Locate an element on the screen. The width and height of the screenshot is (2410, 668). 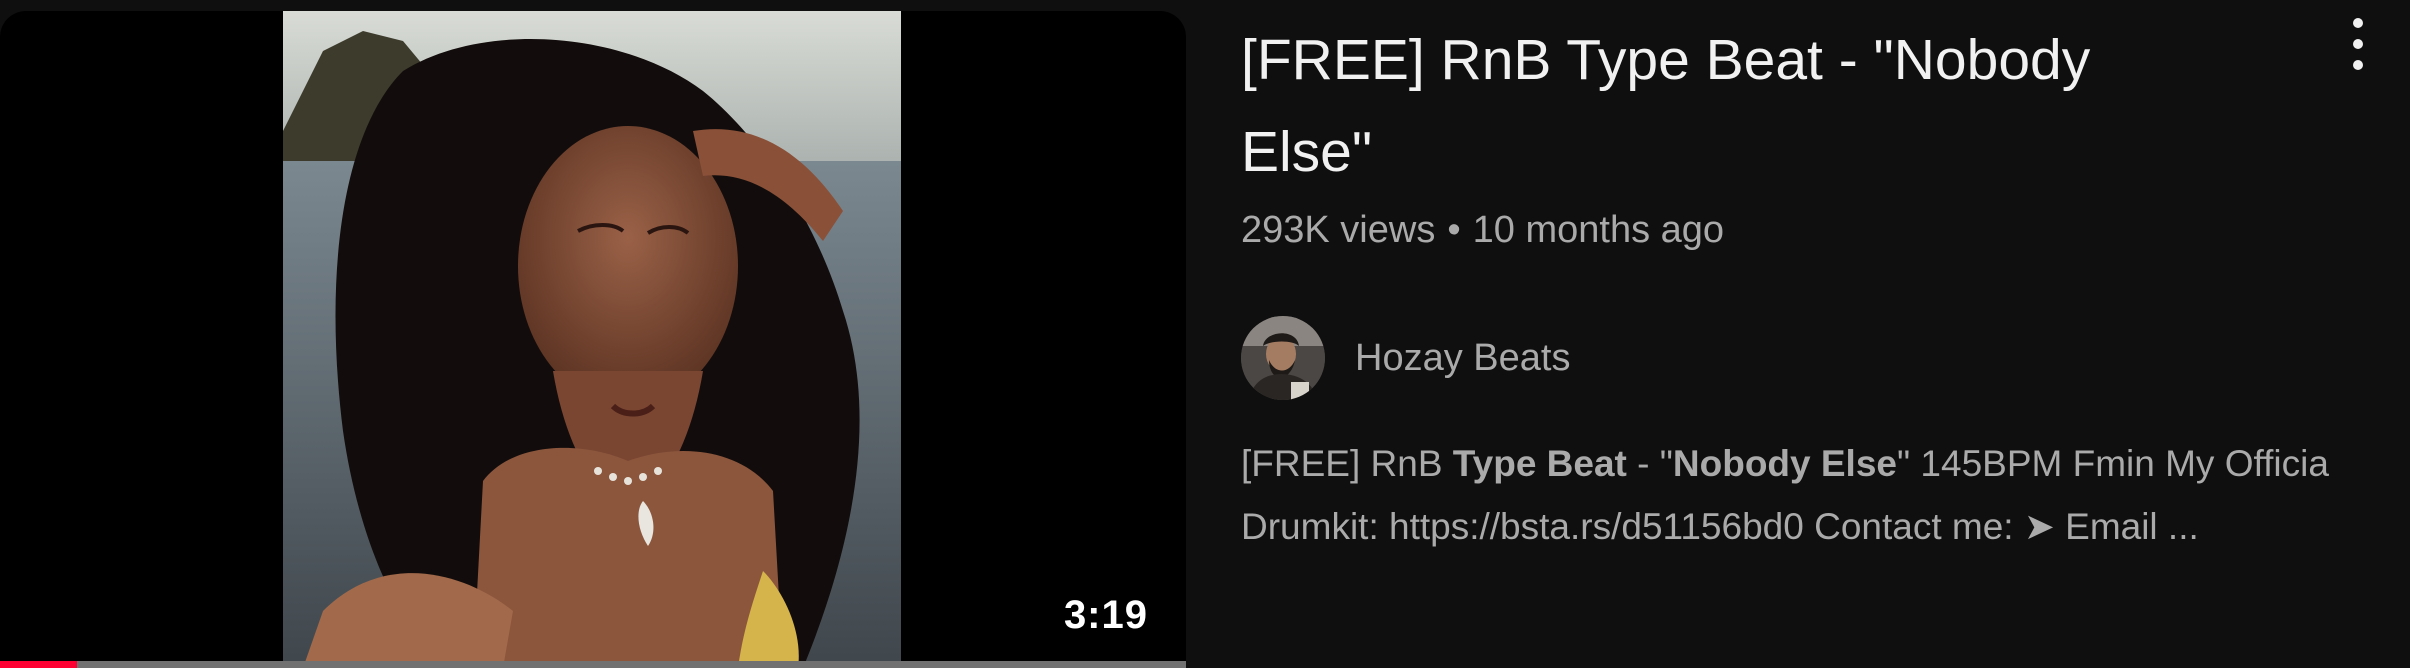
channel-name: Hozay Beats is located at coordinates (1462, 358).